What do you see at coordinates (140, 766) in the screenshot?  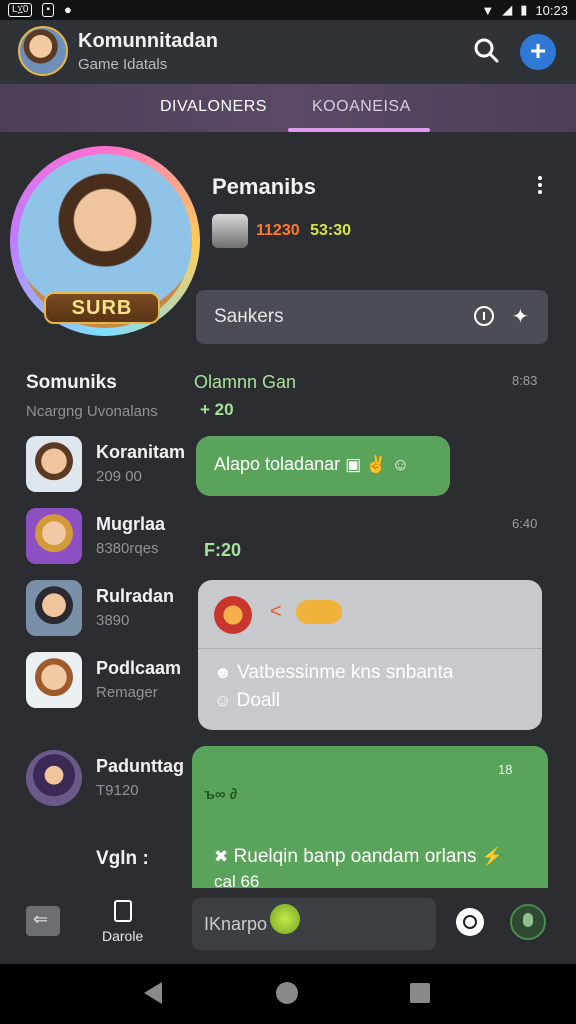 I see `contact-name: Padunttag` at bounding box center [140, 766].